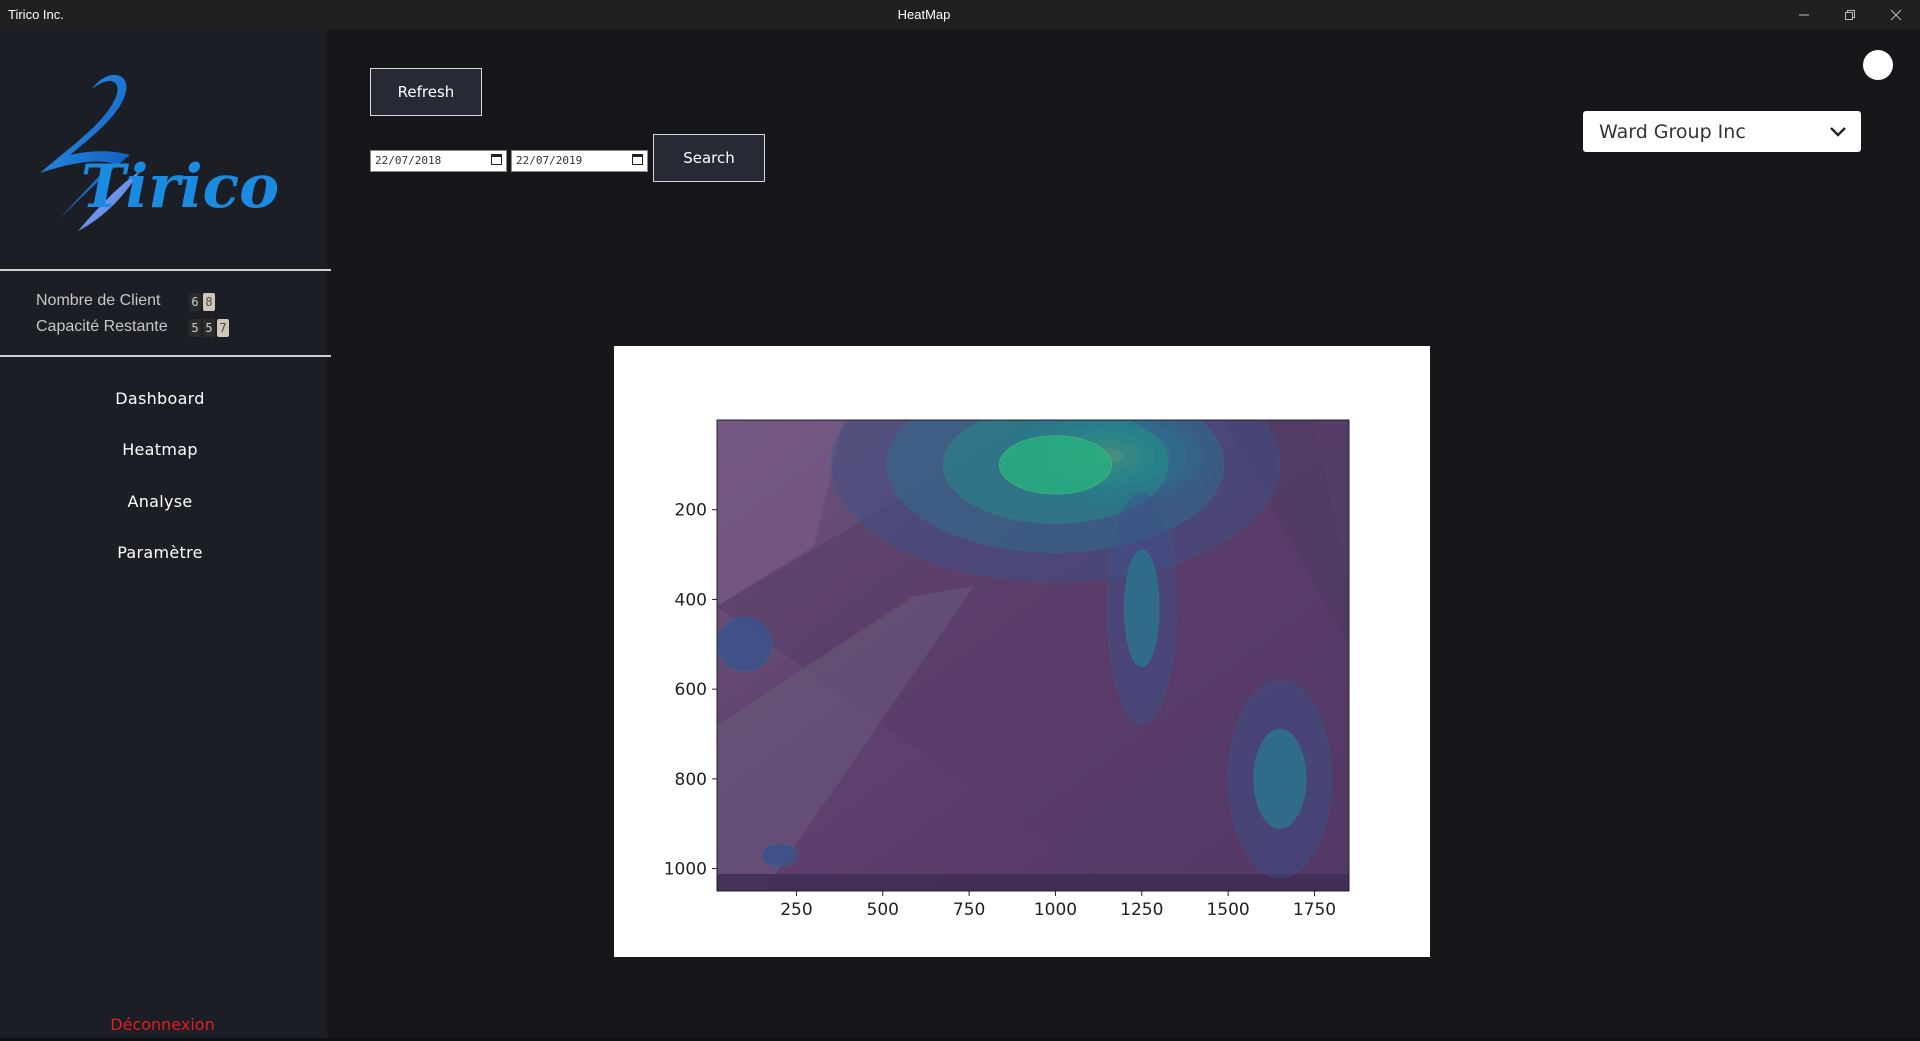 The height and width of the screenshot is (1041, 1920). I want to click on chevron-down-icon, so click(1838, 132).